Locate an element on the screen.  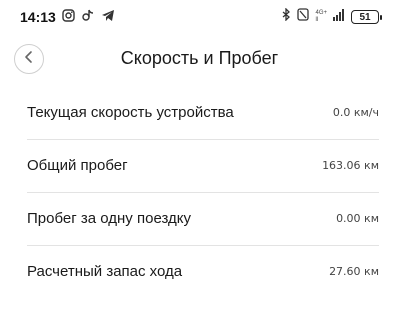
network-type: 4G+ is located at coordinates (321, 13).